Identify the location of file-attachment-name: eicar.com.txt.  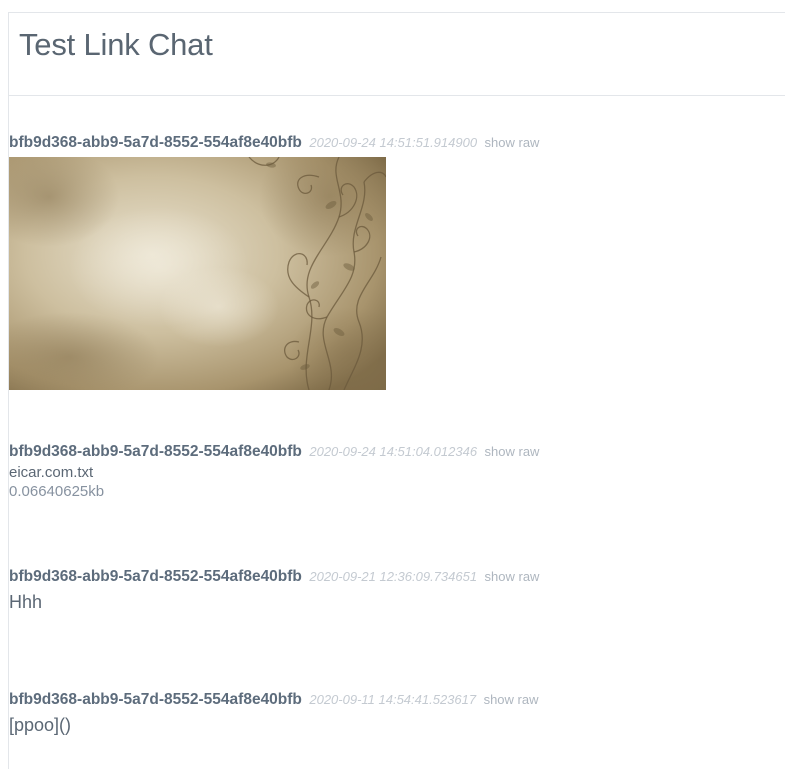
(397, 472).